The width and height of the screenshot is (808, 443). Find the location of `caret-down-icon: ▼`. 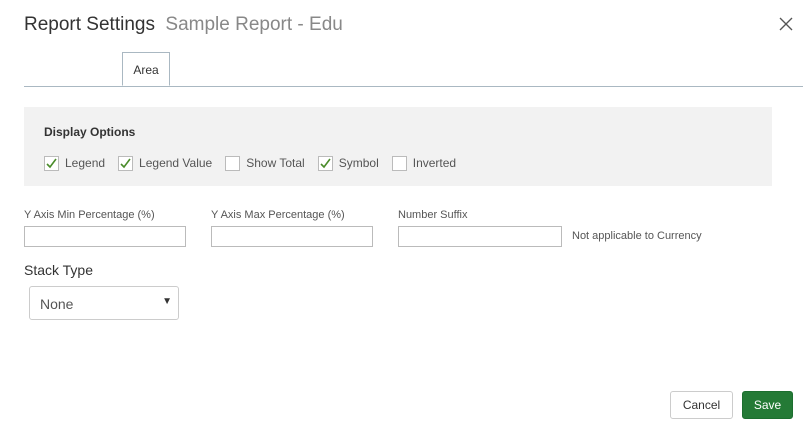

caret-down-icon: ▼ is located at coordinates (167, 301).